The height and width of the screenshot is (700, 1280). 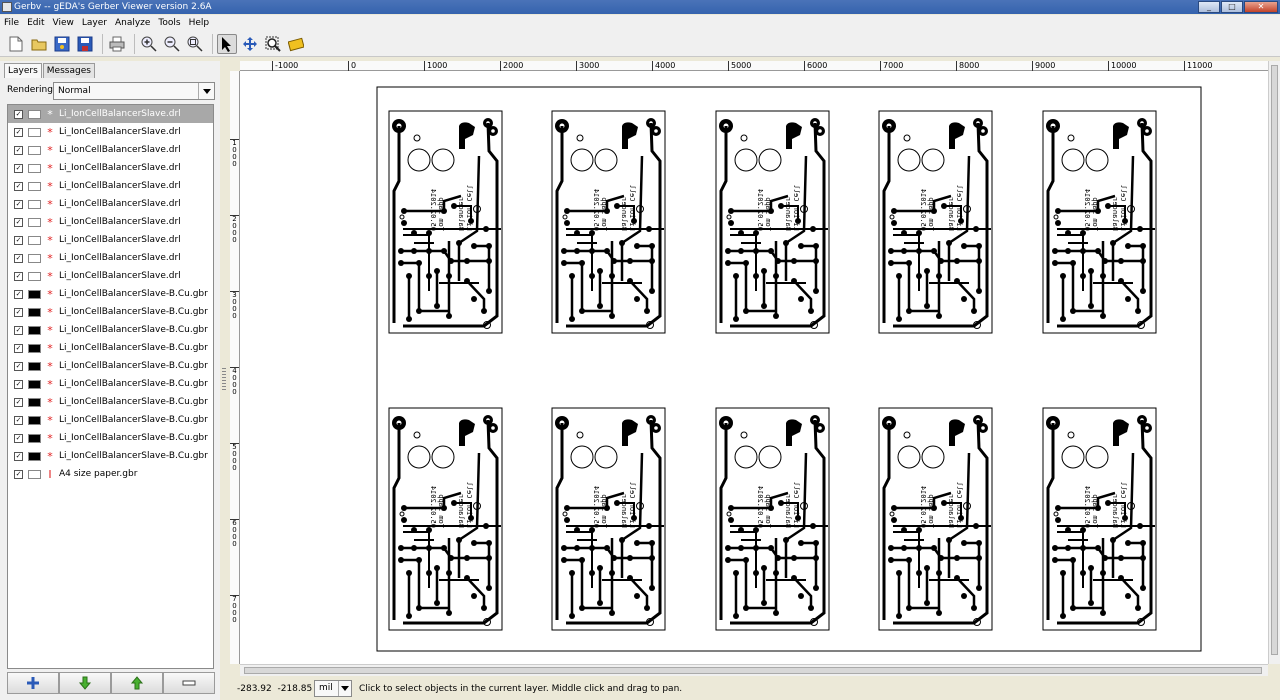 I want to click on open-button, so click(x=39, y=44).